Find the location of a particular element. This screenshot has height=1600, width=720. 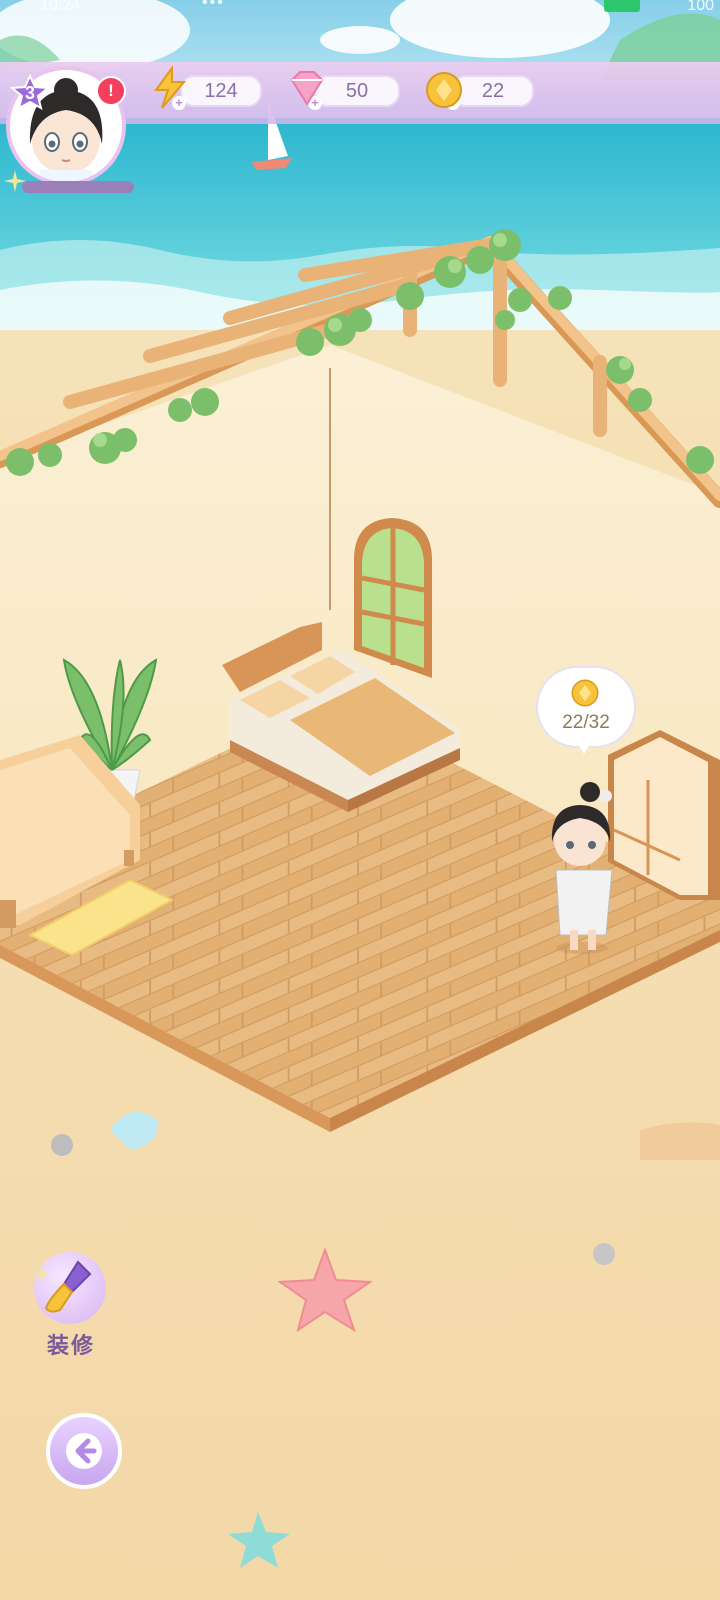

xp-progress-bar is located at coordinates (78, 187).